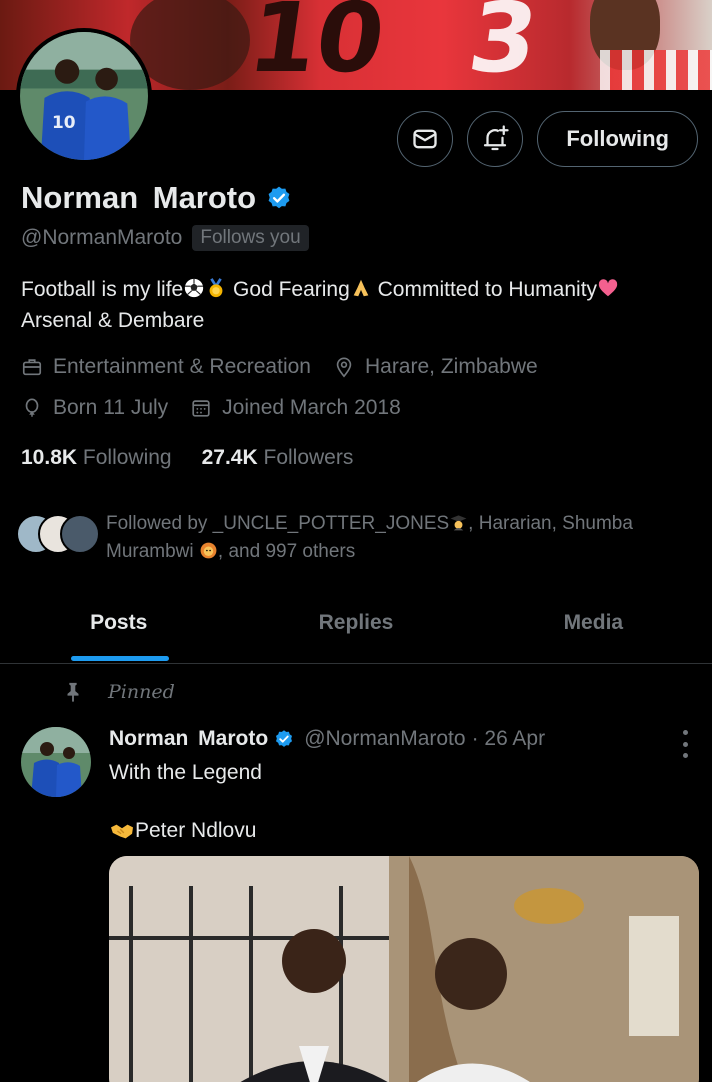 The width and height of the screenshot is (712, 1082). What do you see at coordinates (317, 45) in the screenshot?
I see `banner-jersey-number: 10` at bounding box center [317, 45].